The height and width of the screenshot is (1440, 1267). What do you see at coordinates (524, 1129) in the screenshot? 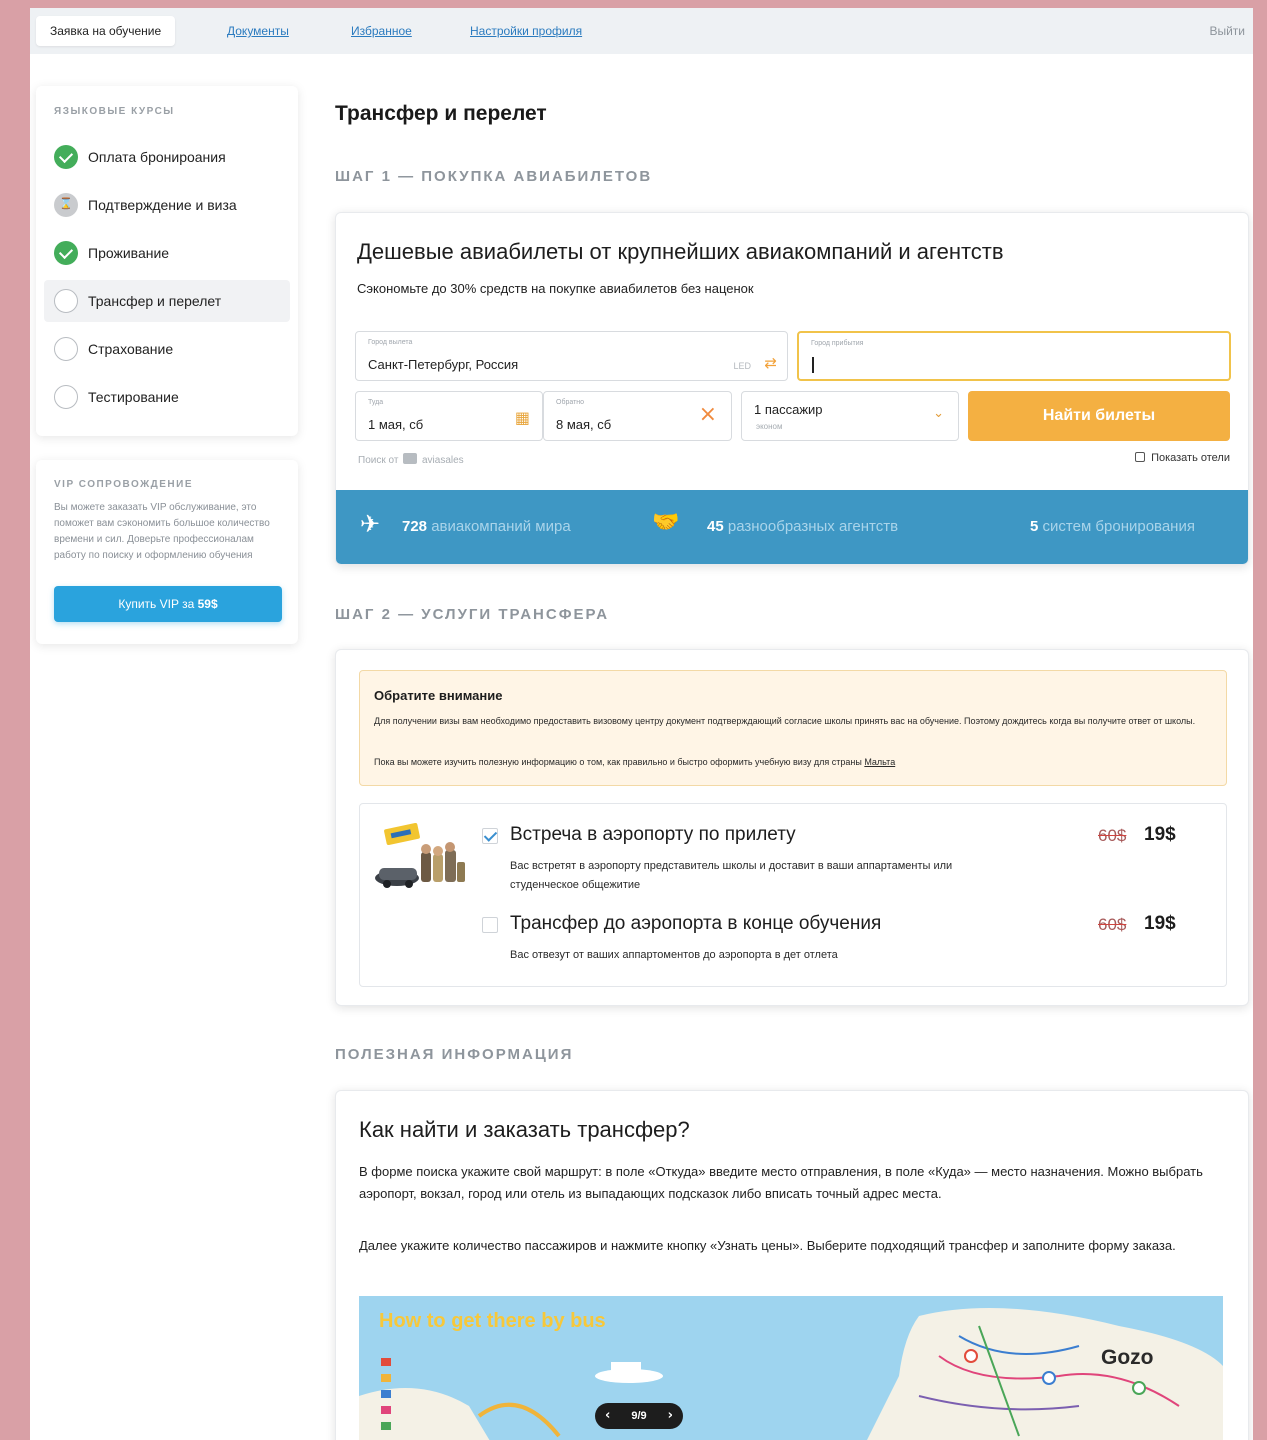
I see `info-title: Как найти и заказать трансфер?` at bounding box center [524, 1129].